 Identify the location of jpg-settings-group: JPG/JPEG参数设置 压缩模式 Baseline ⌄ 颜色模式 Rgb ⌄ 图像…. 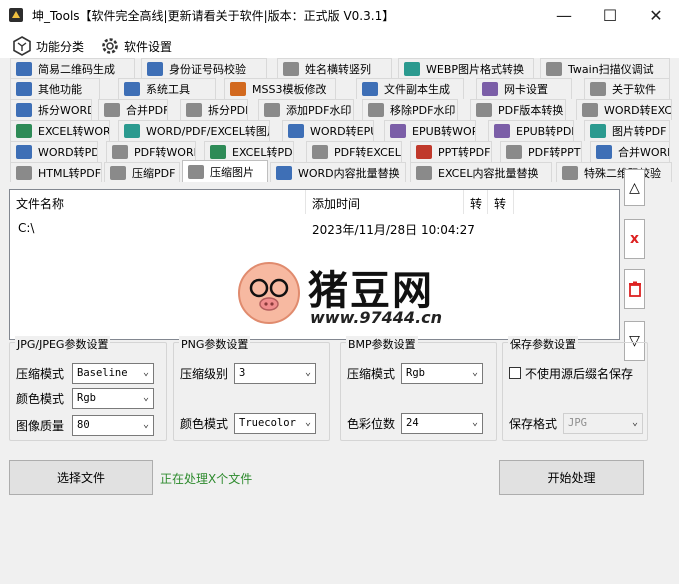
(88, 388).